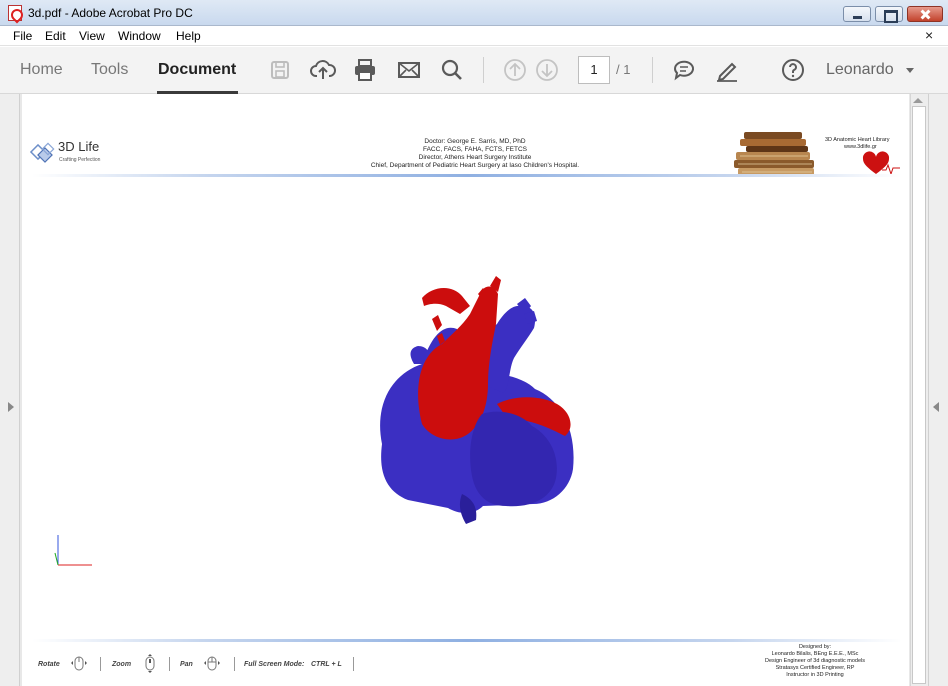 The image size is (948, 686). I want to click on header-line: FACC, FACS, FAHA, FCTS, FETCS, so click(474, 149).